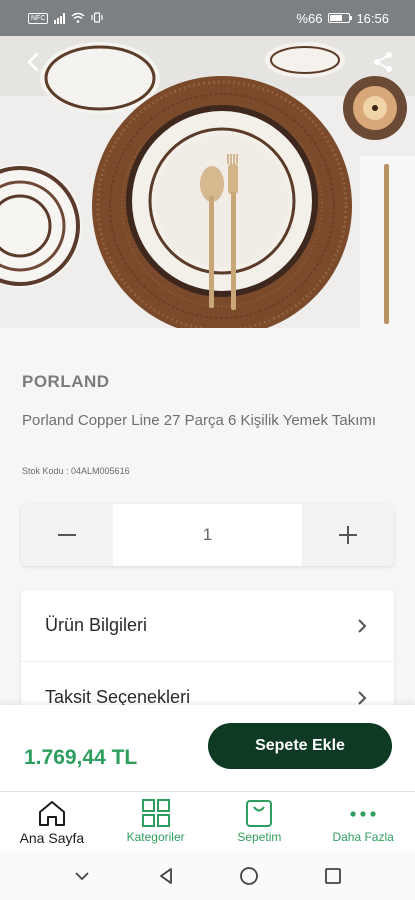 Image resolution: width=415 pixels, height=900 pixels. What do you see at coordinates (76, 471) in the screenshot?
I see `stock-code: Stok Kodu : 04ALM005616` at bounding box center [76, 471].